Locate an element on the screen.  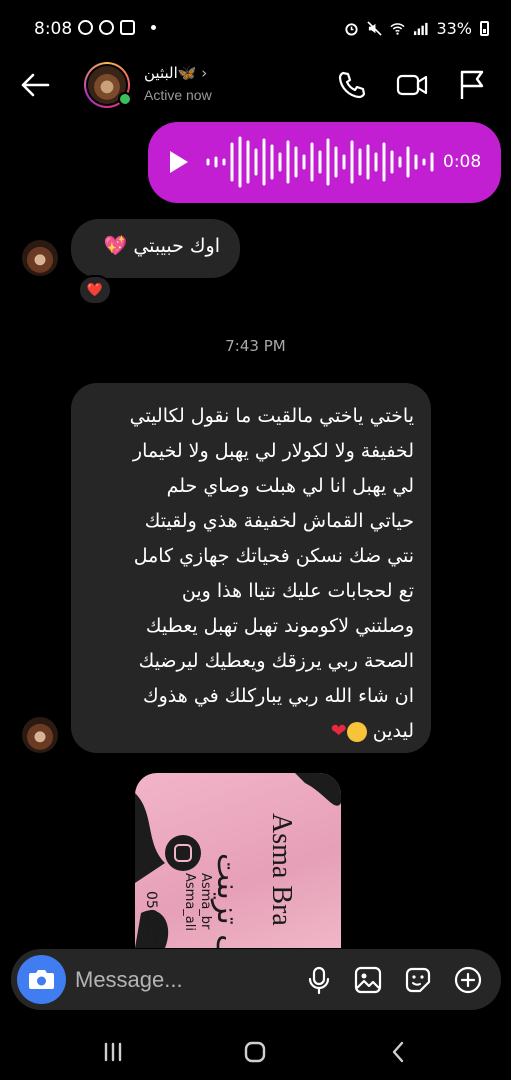
handle-1: Asma_br is located at coordinates (205, 901).